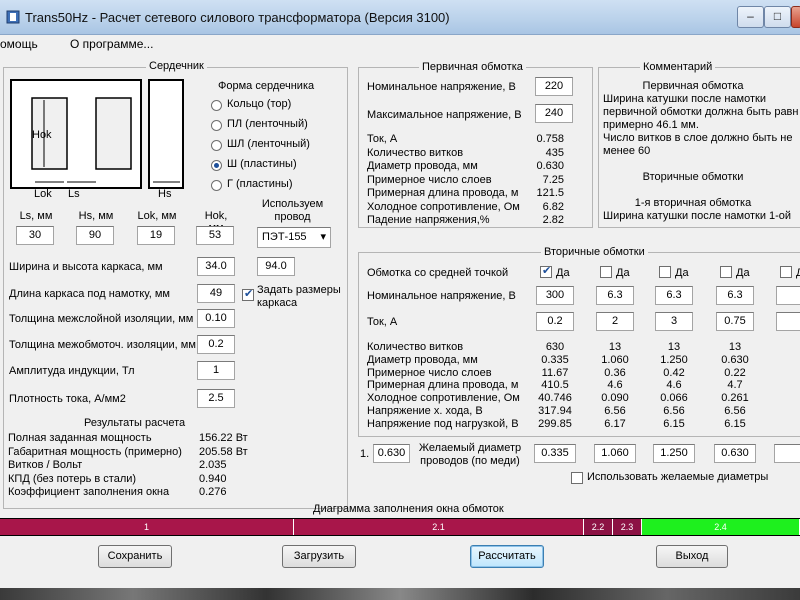 The height and width of the screenshot is (600, 800). What do you see at coordinates (615, 398) in the screenshot?
I see `secondary-value: 0.090` at bounding box center [615, 398].